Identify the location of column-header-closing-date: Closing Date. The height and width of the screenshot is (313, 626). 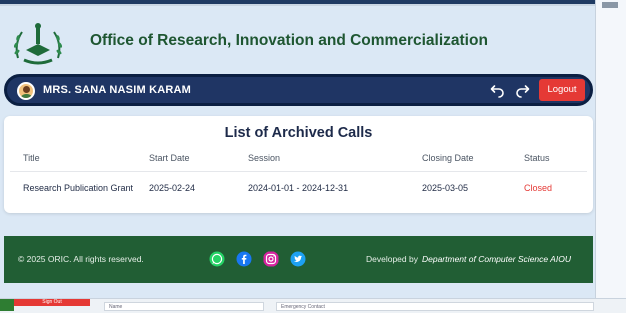
(448, 158).